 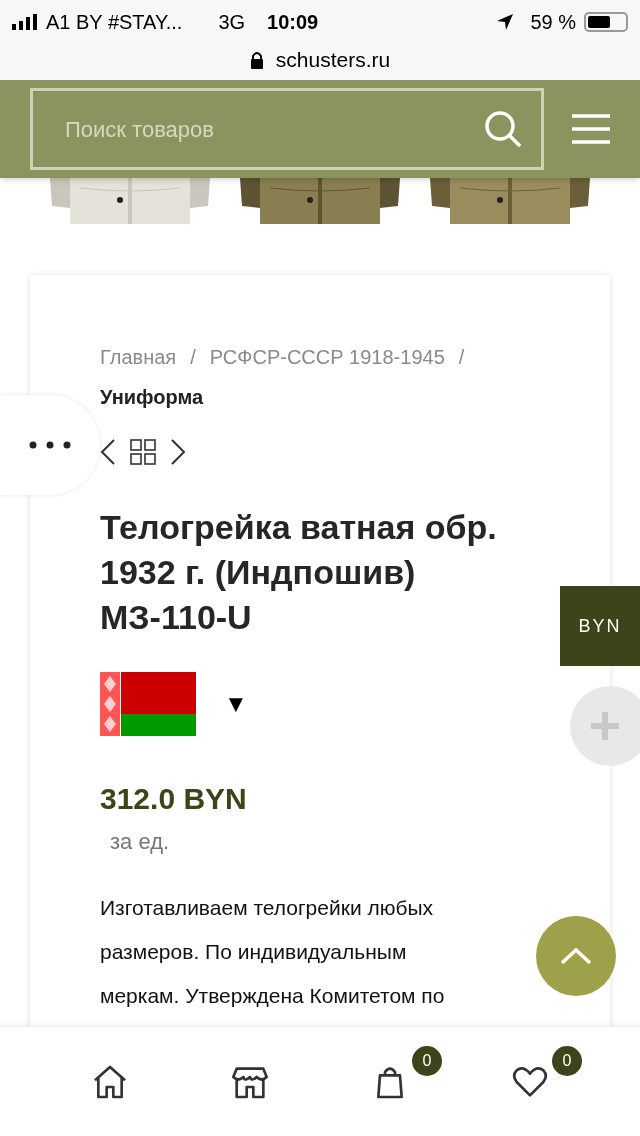 I want to click on battery-percent: 59 %, so click(x=553, y=22).